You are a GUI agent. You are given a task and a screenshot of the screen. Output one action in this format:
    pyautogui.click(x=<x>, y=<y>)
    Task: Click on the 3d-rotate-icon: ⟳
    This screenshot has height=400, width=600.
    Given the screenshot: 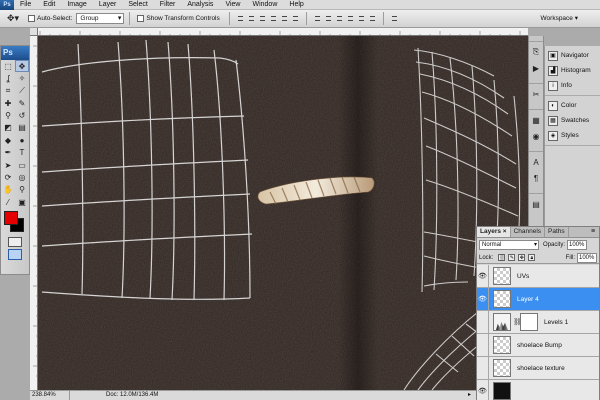 What is the action you would take?
    pyautogui.click(x=8, y=178)
    